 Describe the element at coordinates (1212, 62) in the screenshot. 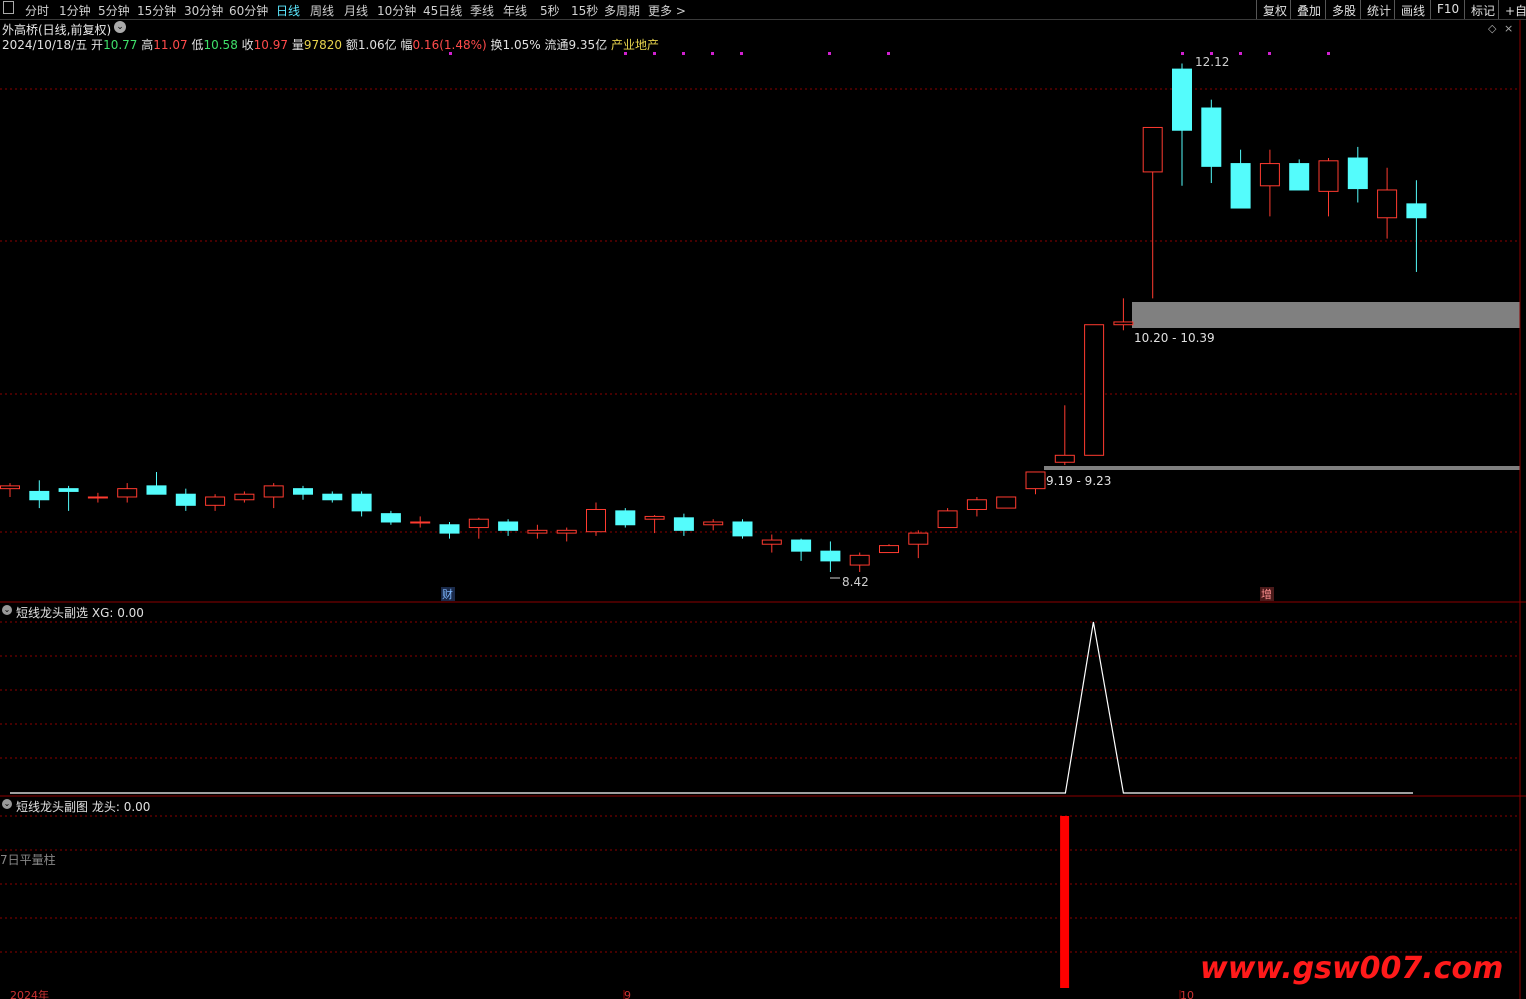

I see `max-price-label: 12.12` at that location.